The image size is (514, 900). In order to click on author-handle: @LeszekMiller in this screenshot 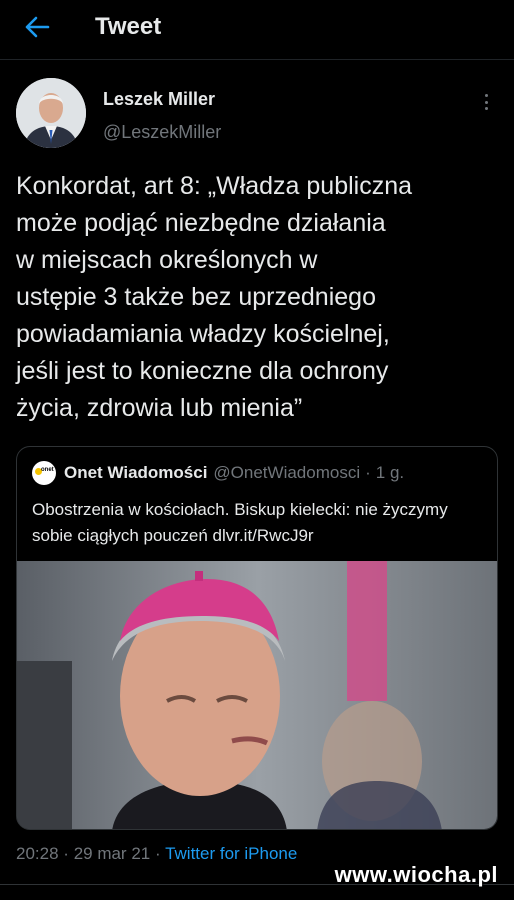, I will do `click(162, 132)`.